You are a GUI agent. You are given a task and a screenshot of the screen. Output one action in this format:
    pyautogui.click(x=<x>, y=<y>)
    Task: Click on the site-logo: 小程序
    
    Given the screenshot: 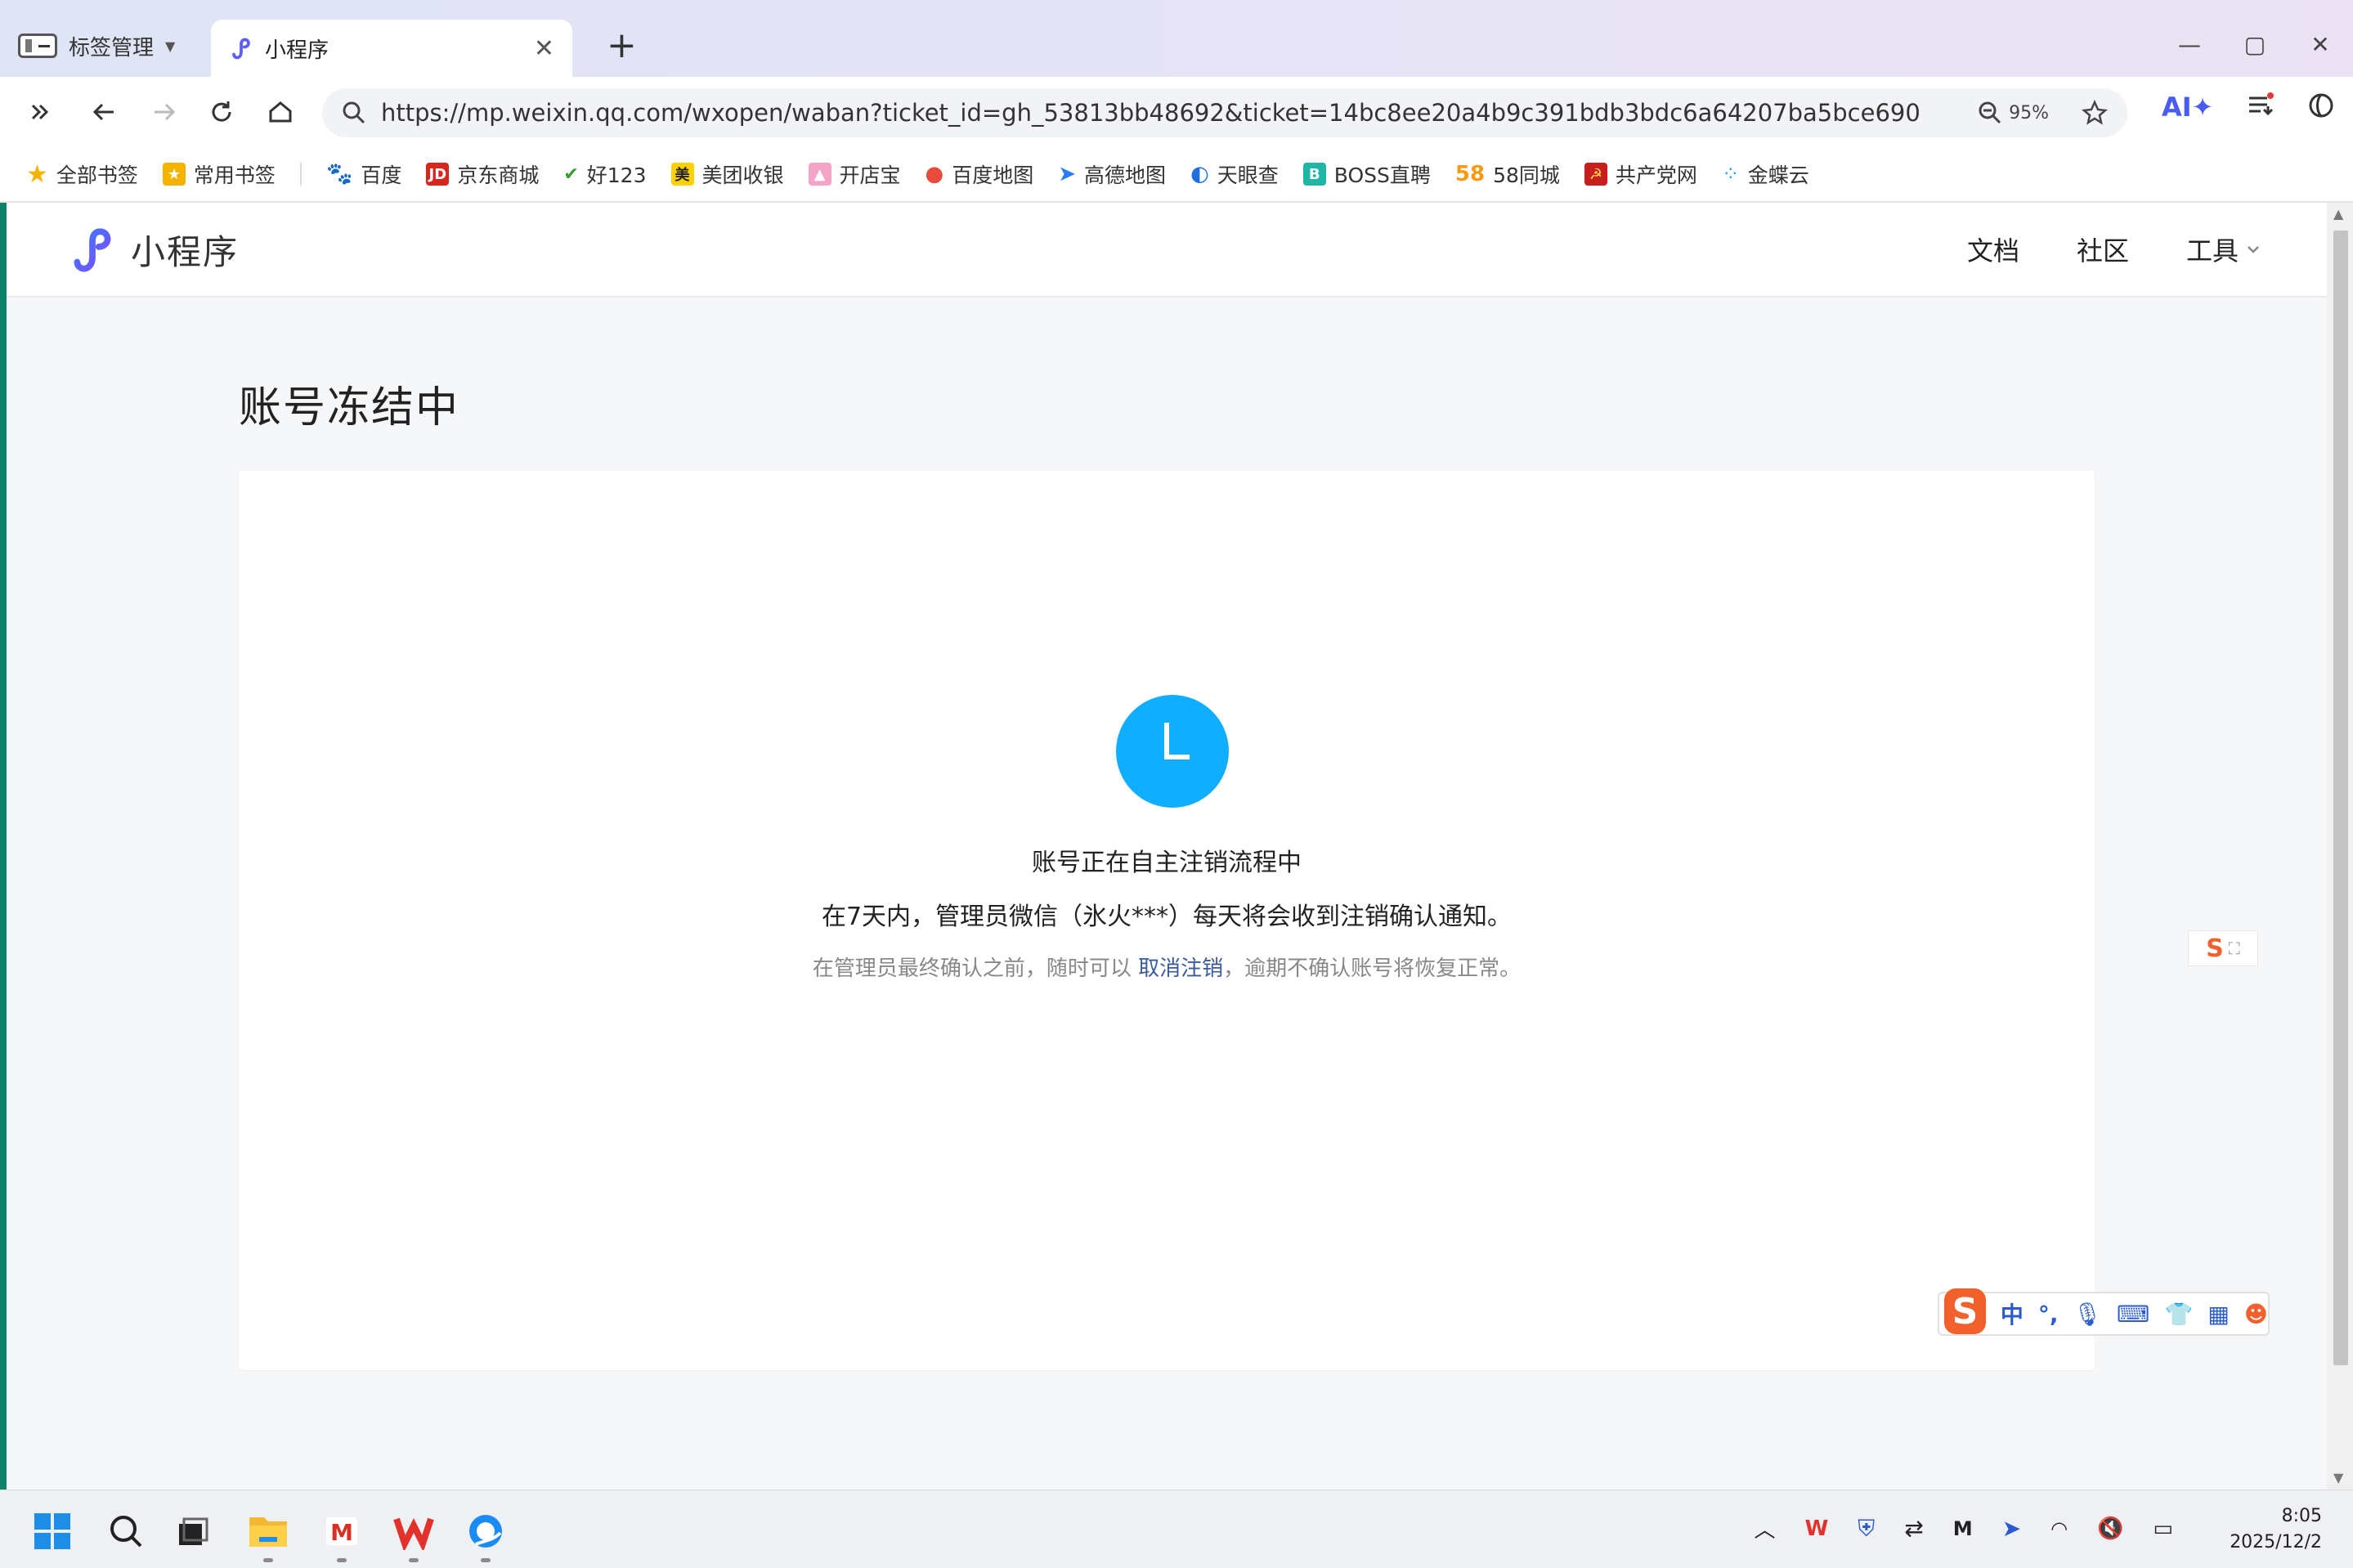 What is the action you would take?
    pyautogui.click(x=153, y=250)
    